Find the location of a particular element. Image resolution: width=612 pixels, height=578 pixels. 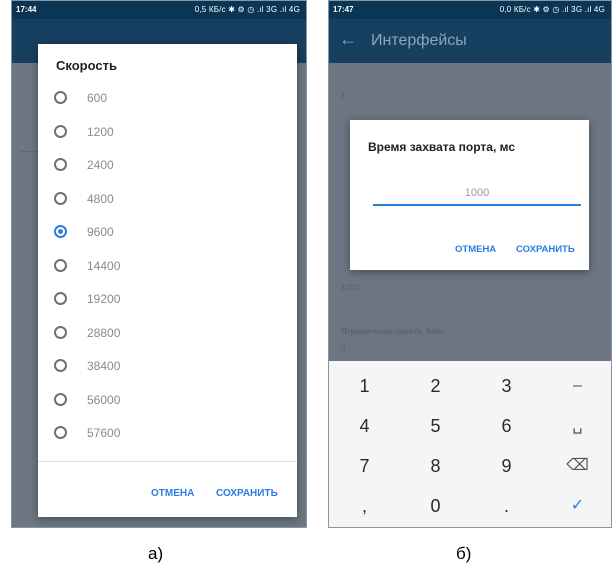

status-bar: 17:47 0,0 КБ/с ✱ ⚙ ◷ .ıl 3G .ıl 4G is located at coordinates (470, 10).